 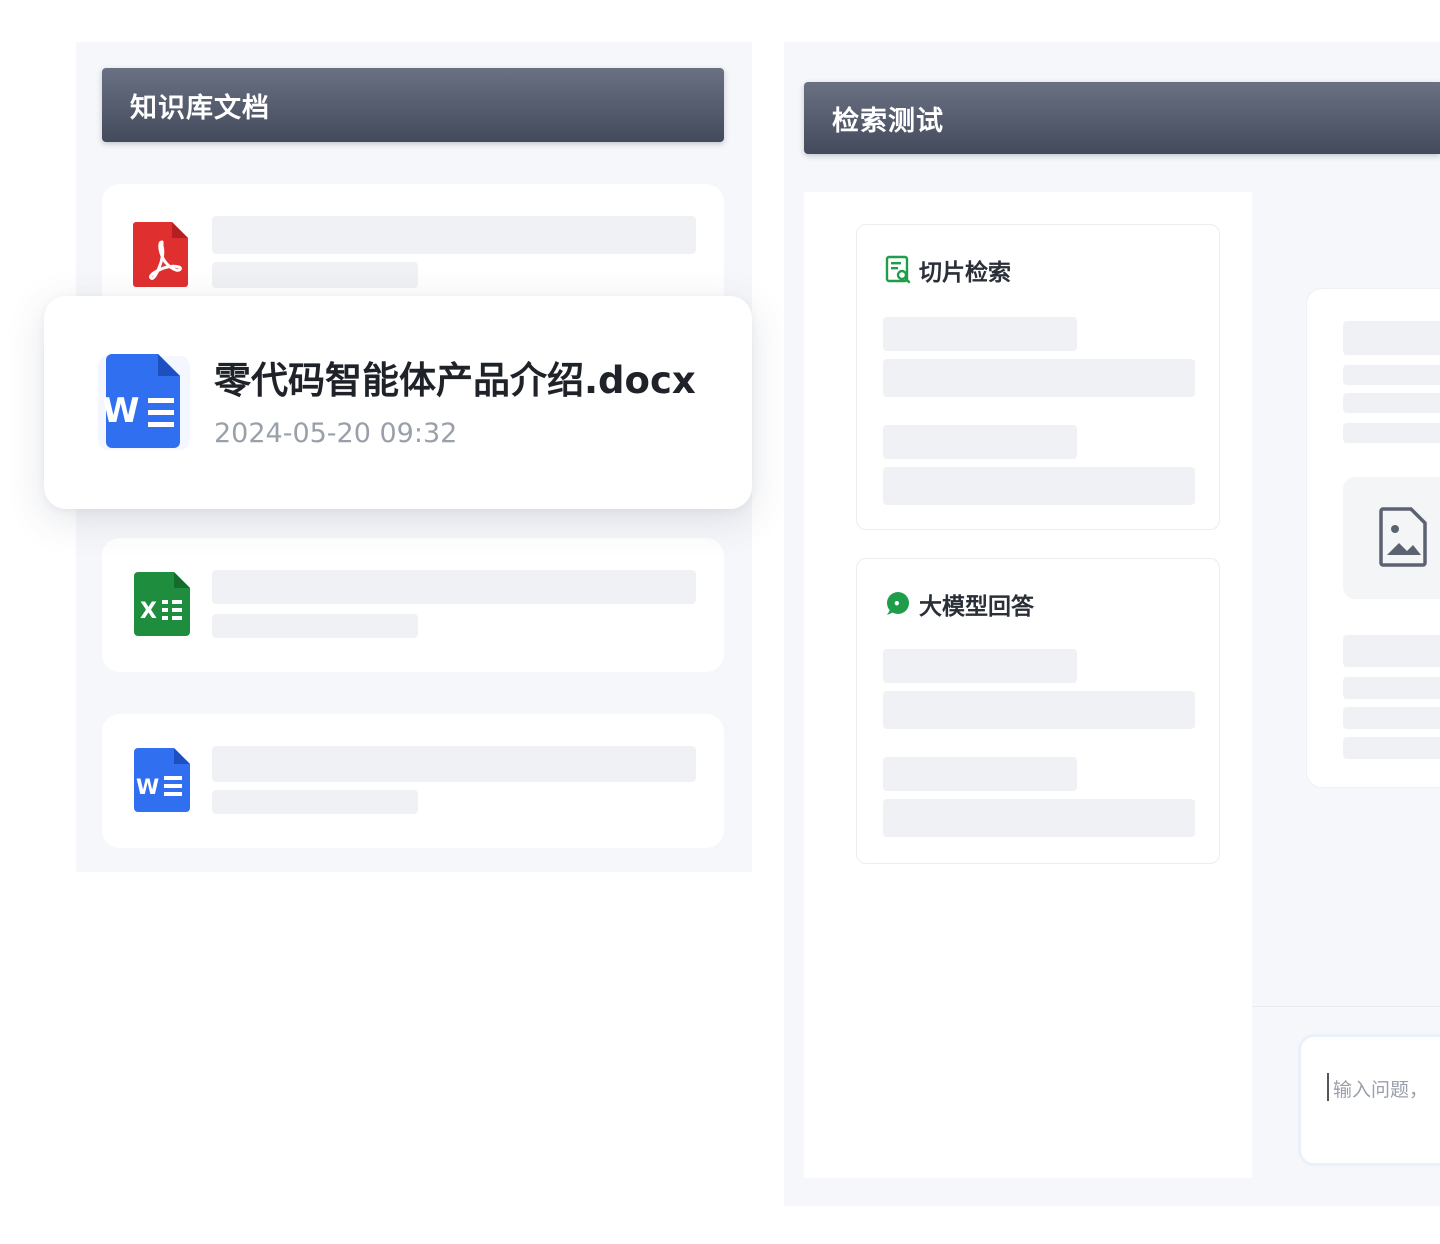 What do you see at coordinates (336, 433) in the screenshot?
I see `featured-doc-date: 2024-05-20 09:32` at bounding box center [336, 433].